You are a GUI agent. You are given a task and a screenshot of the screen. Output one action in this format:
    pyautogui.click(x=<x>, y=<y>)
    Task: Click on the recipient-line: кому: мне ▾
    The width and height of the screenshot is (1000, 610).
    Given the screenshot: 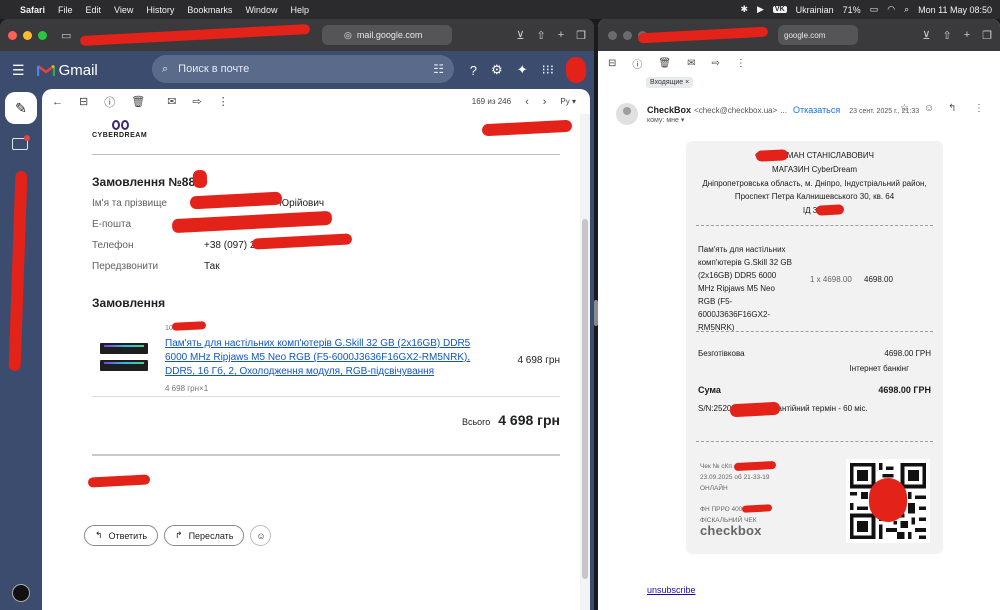 What is the action you would take?
    pyautogui.click(x=665, y=120)
    